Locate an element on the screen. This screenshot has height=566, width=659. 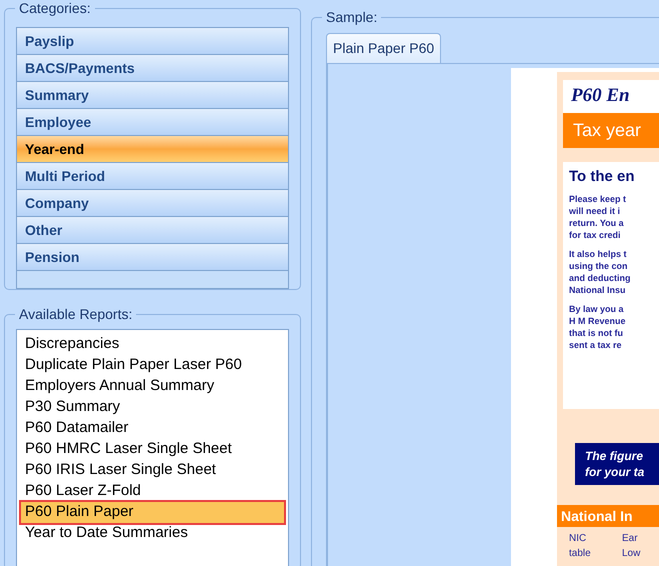
report-item: P60 Laser Z-Fold is located at coordinates (152, 491).